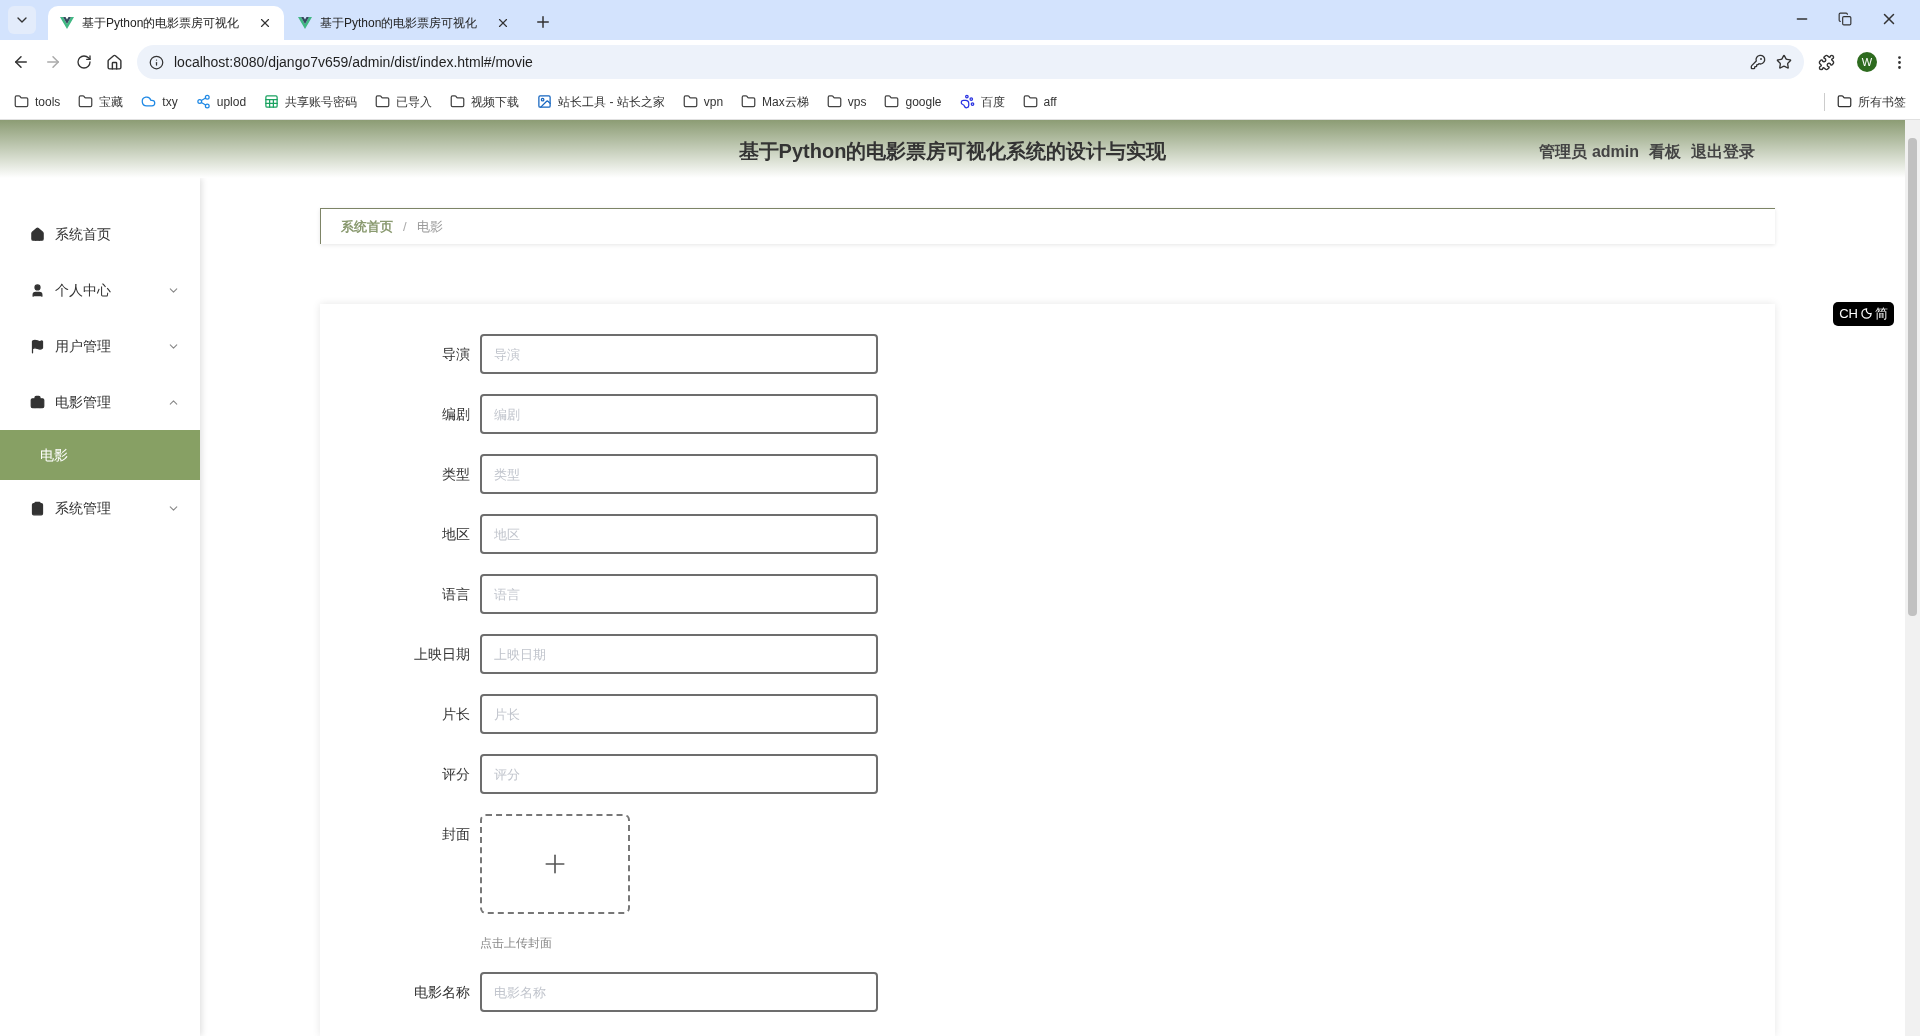 The height and width of the screenshot is (1036, 1920). I want to click on field-label: 上映日期, so click(442, 654).